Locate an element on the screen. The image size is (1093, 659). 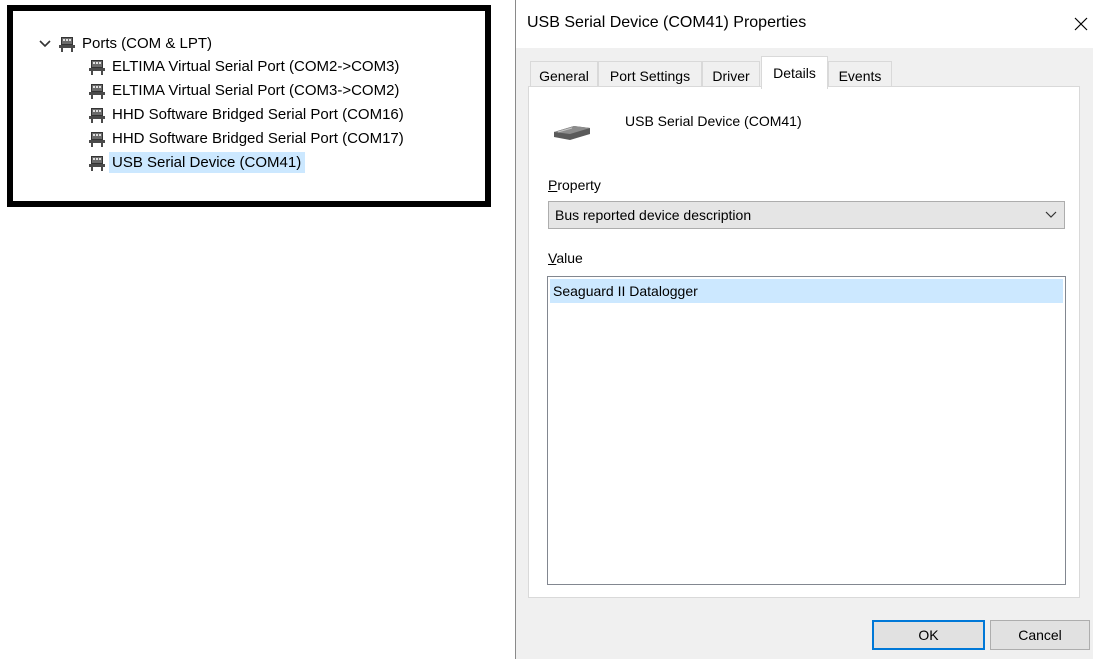
tree-item-label: ELTIMA Virtual Serial Port (COM2->COM3) is located at coordinates (256, 66).